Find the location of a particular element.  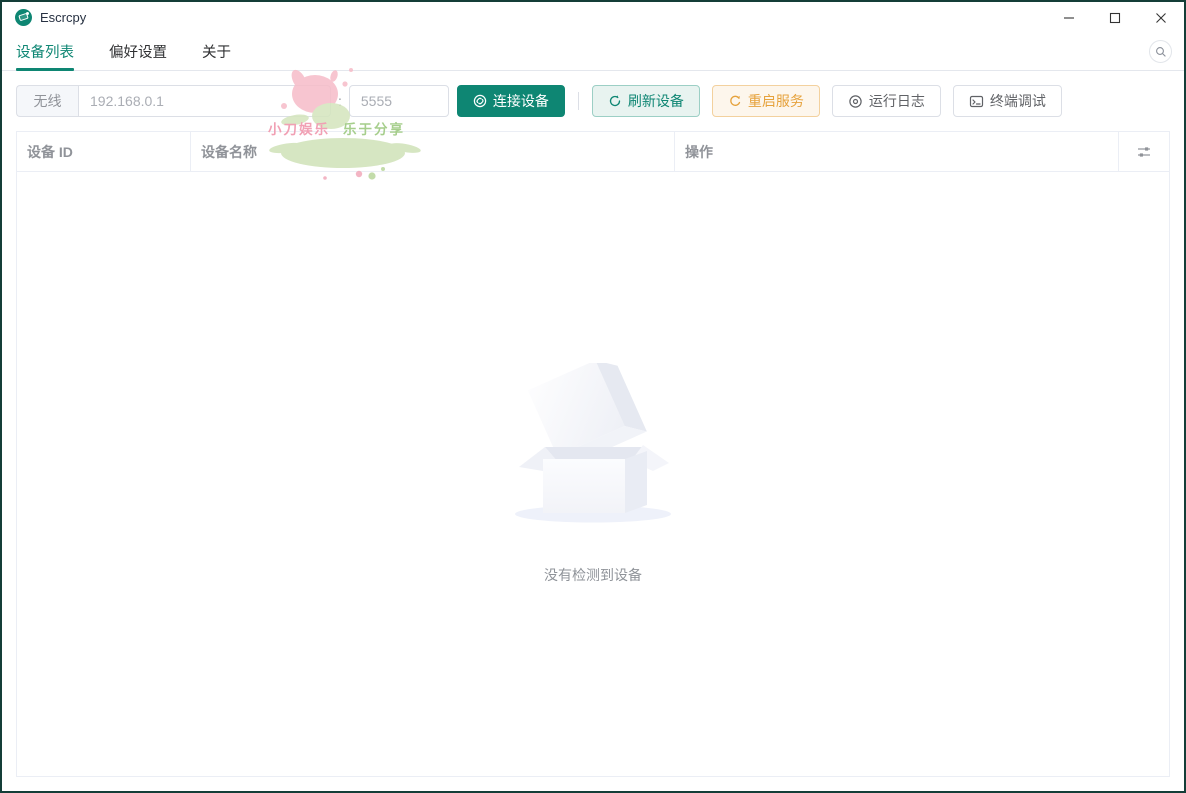

device-table-header: 设备 ID 设备名称 操作 is located at coordinates (593, 152).